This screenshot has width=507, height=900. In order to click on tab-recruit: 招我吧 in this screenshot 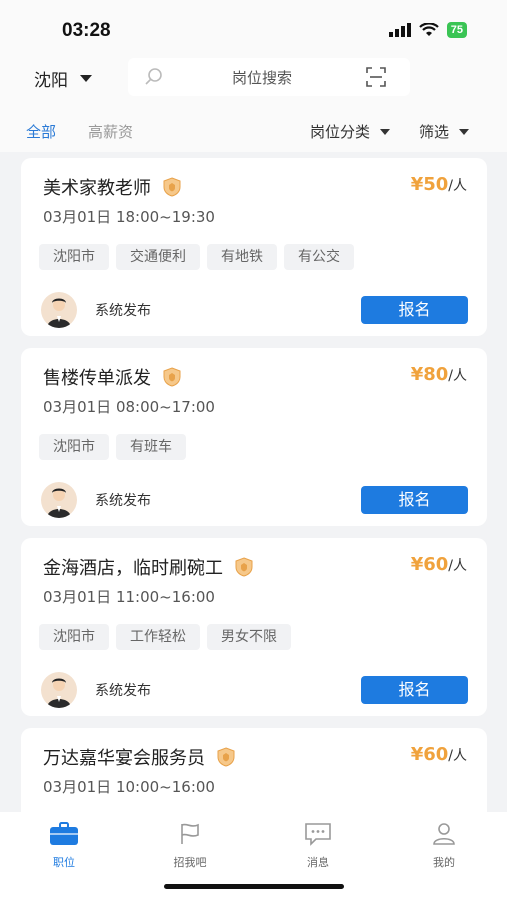, I will do `click(190, 846)`.